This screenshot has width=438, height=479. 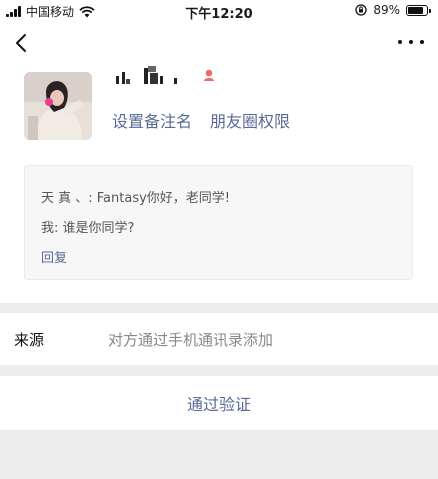 What do you see at coordinates (29, 340) in the screenshot?
I see `source-label: 来源` at bounding box center [29, 340].